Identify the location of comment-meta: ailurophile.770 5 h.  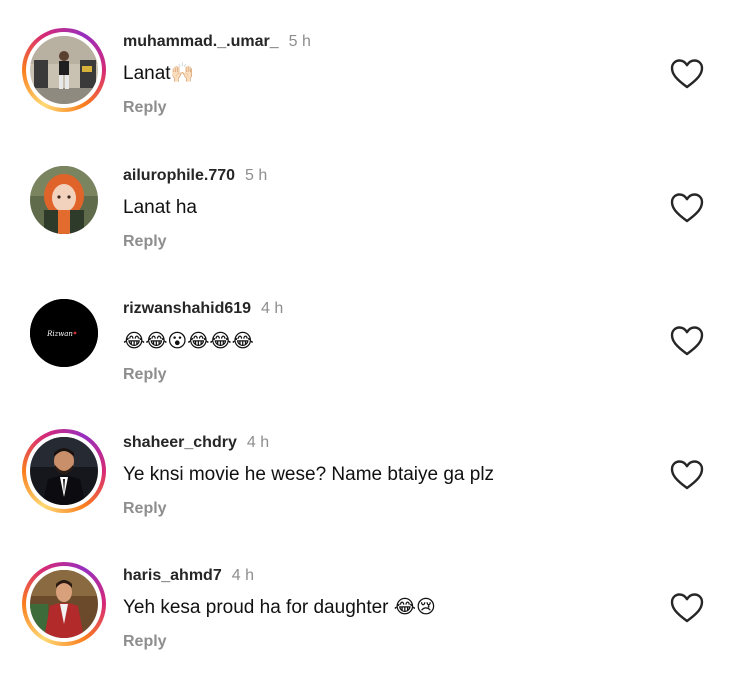
(195, 176).